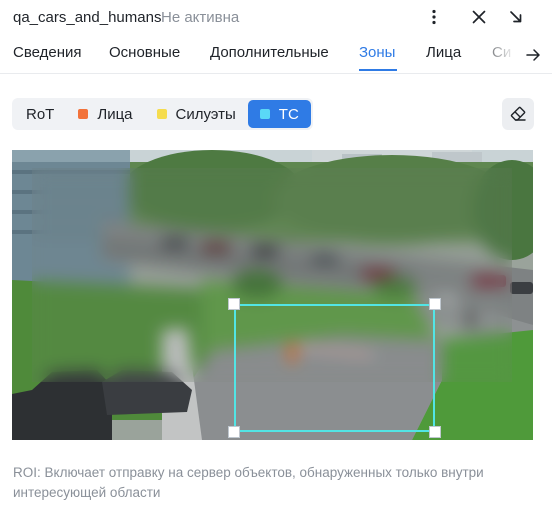  Describe the element at coordinates (276, 18) in the screenshot. I see `panel-header: qa_cars_and_humans Не активна` at that location.